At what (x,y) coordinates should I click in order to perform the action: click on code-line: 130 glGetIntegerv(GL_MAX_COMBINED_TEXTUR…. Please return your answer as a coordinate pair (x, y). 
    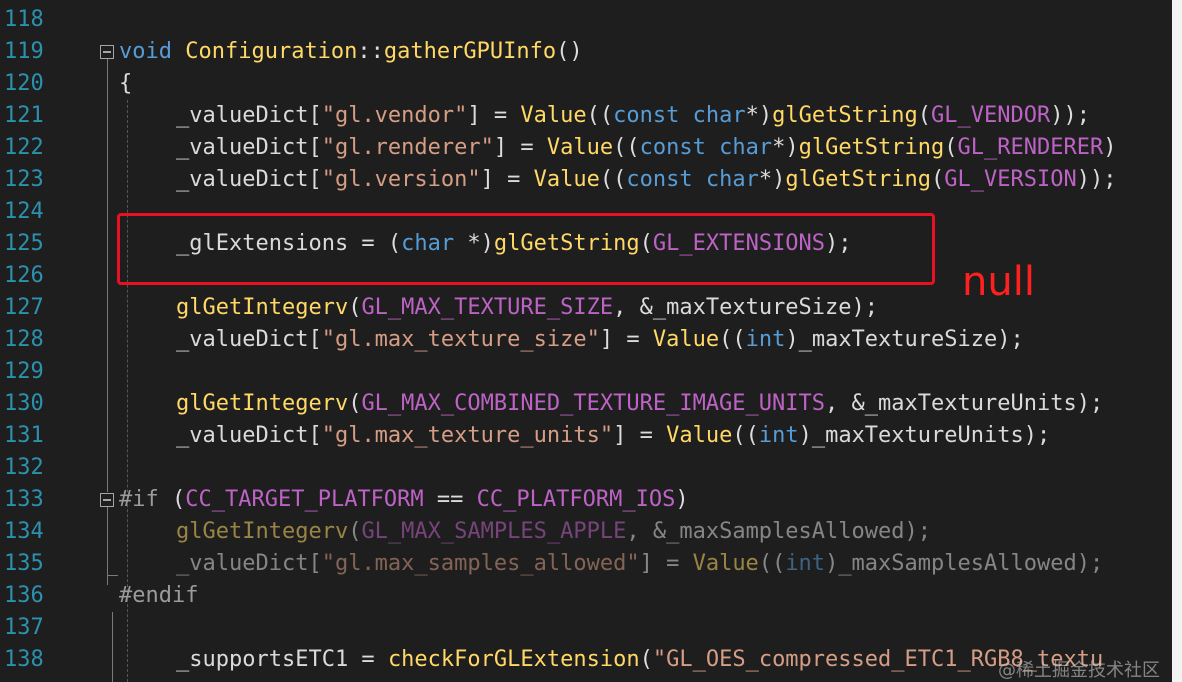
    Looking at the image, I should click on (586, 404).